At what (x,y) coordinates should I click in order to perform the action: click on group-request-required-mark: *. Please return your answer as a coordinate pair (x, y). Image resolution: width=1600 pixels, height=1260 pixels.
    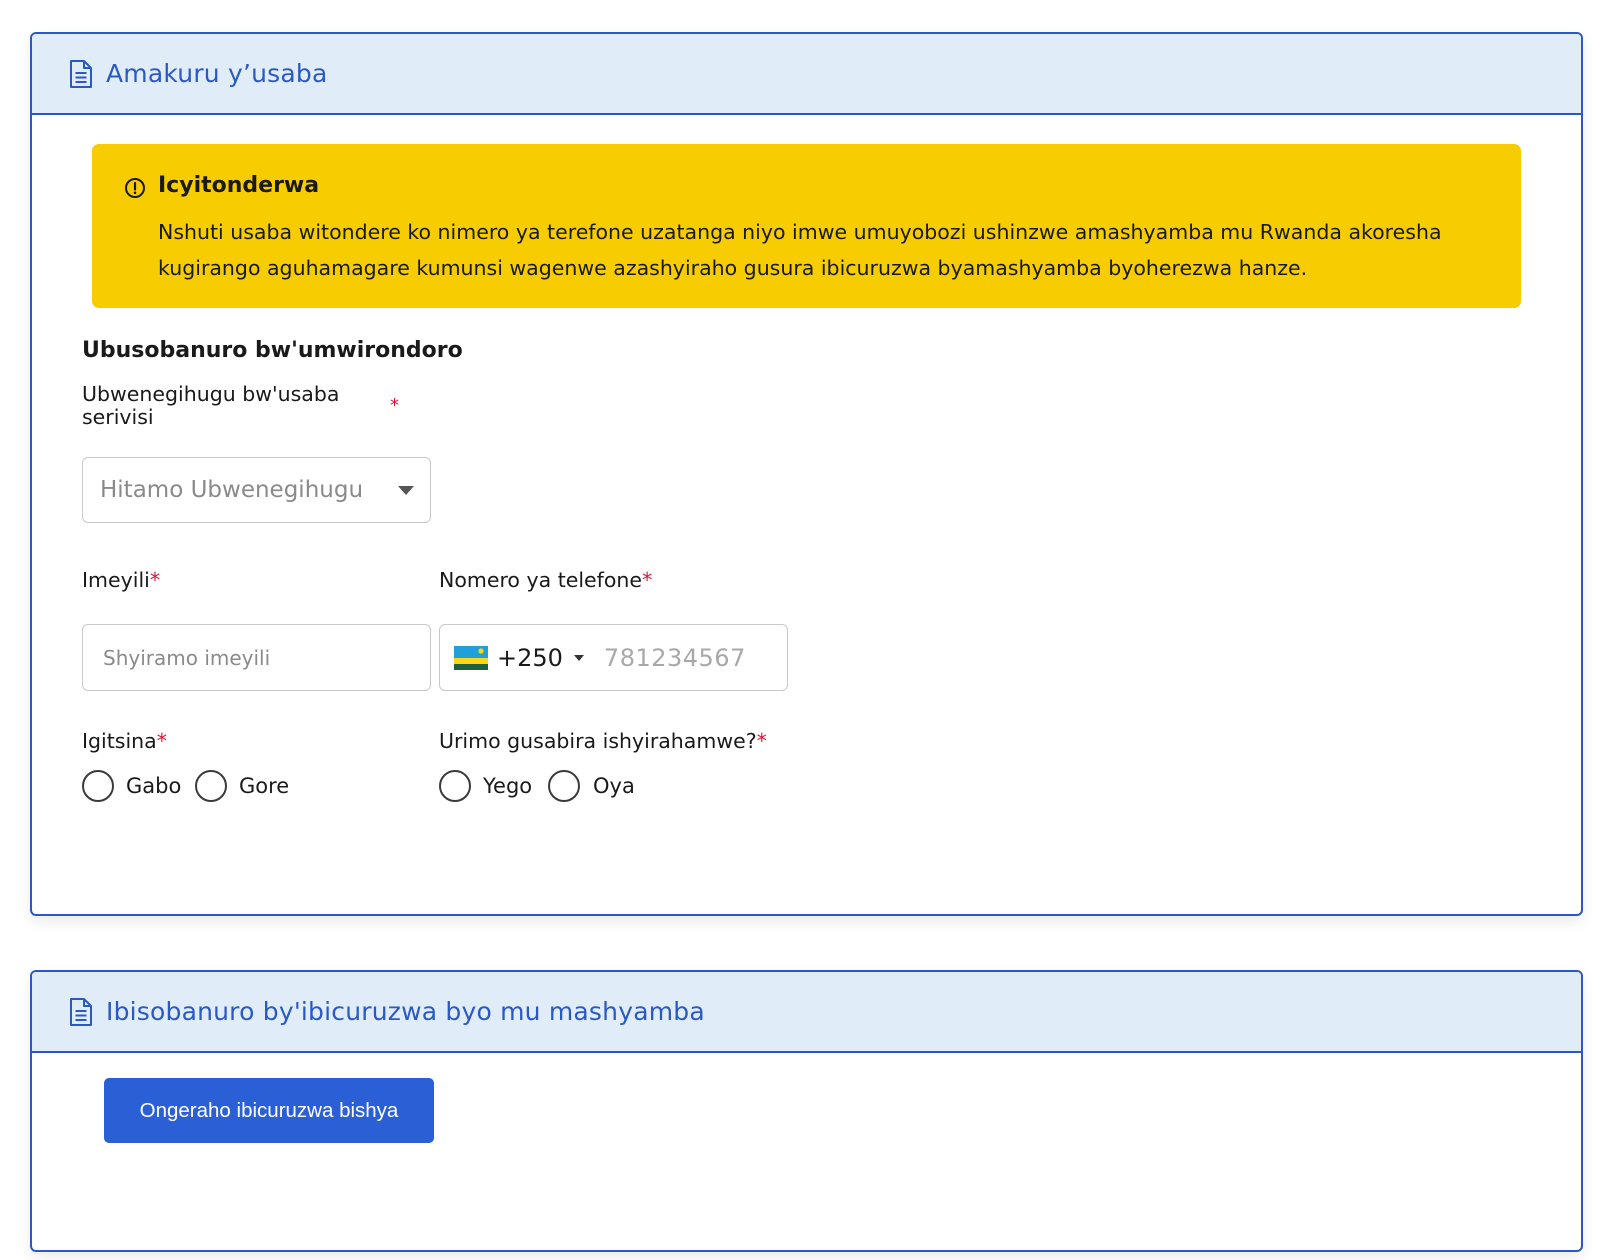
    Looking at the image, I should click on (761, 741).